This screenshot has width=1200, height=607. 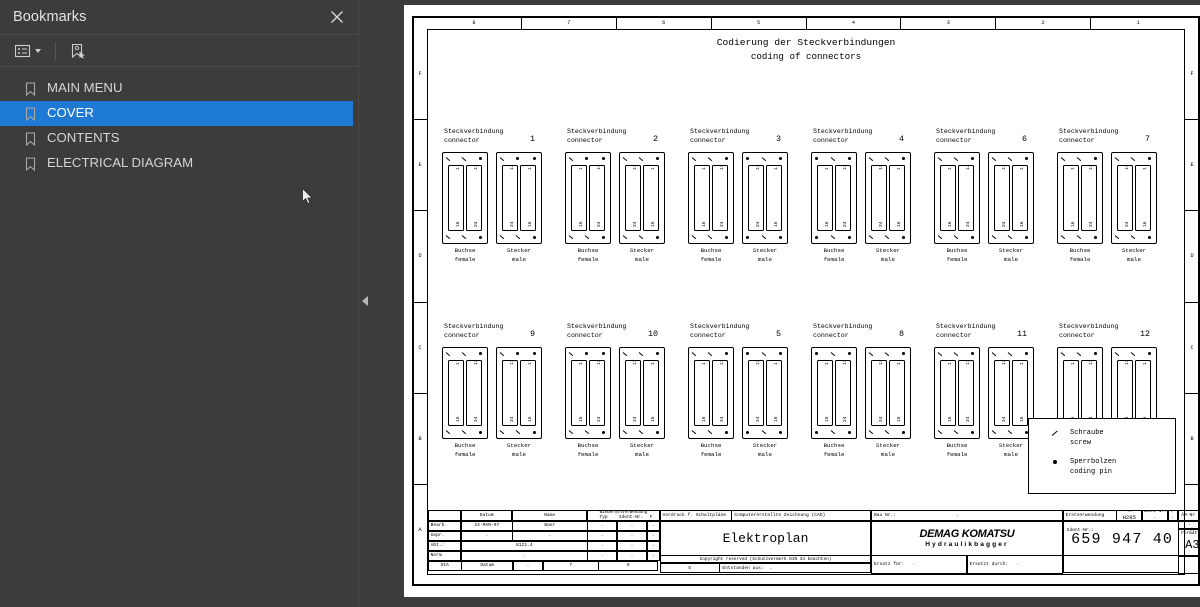 I want to click on contact-half-right: 1 16, so click(x=1143, y=393).